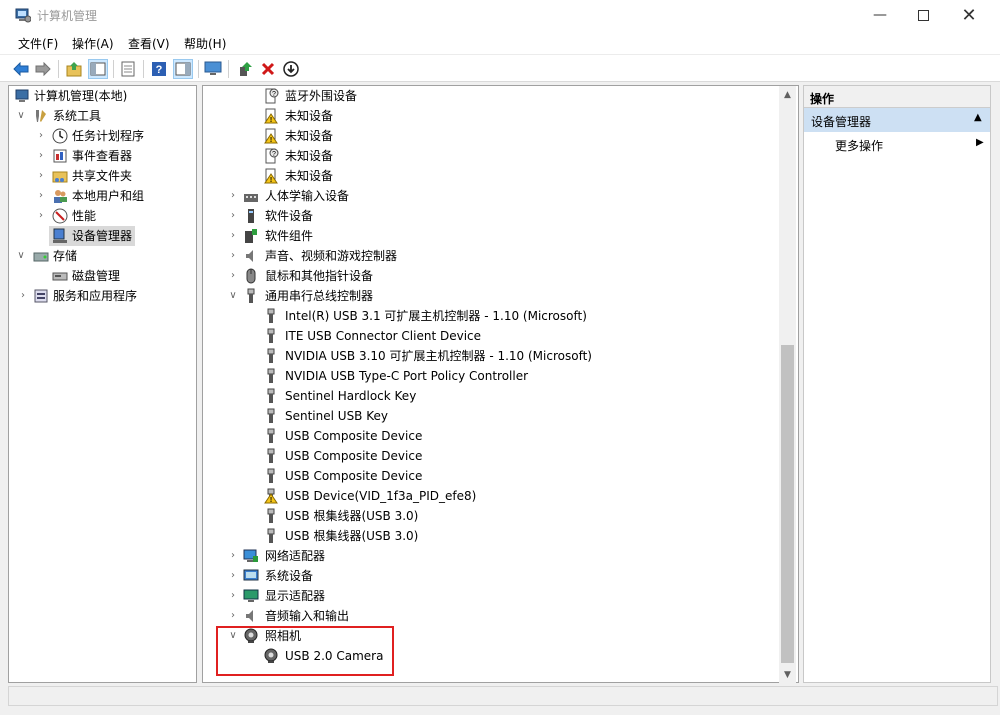  What do you see at coordinates (102, 156) in the screenshot?
I see `tree-item-event-viewer: › 事件查看器` at bounding box center [102, 156].